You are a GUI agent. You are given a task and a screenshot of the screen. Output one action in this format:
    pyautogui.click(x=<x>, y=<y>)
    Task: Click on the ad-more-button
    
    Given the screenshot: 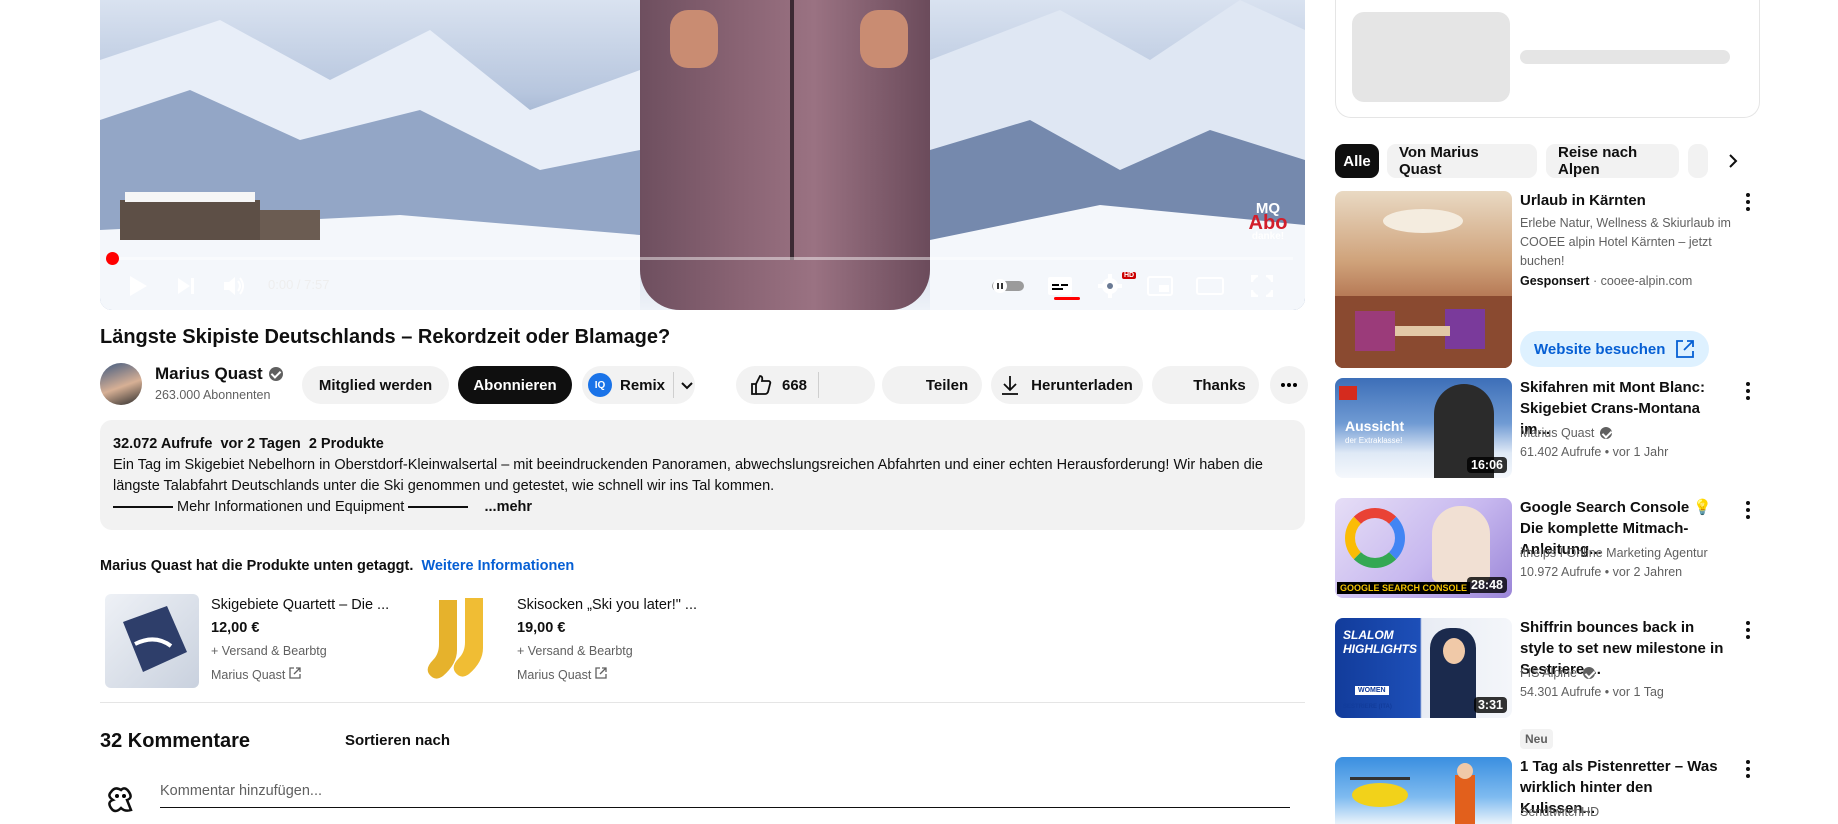 What is the action you would take?
    pyautogui.click(x=1748, y=202)
    